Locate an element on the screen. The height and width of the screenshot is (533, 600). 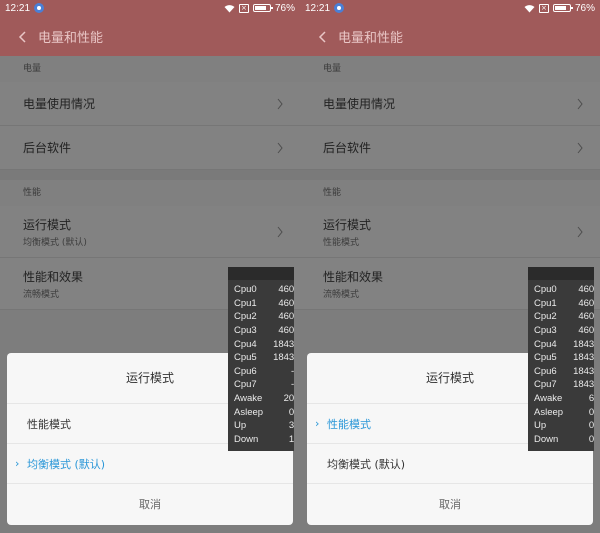
row-run-mode: 运行模式 均衡模式 (默认) is located at coordinates (150, 232).